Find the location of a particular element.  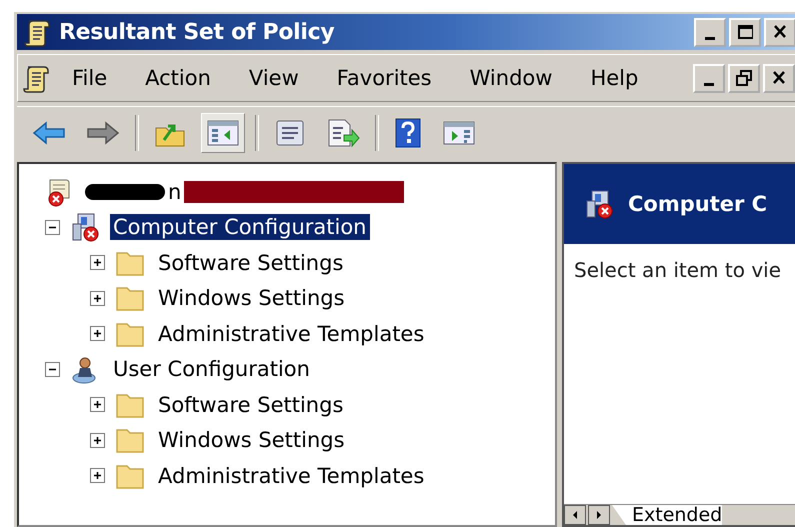

back-arrow-icon is located at coordinates (49, 133).